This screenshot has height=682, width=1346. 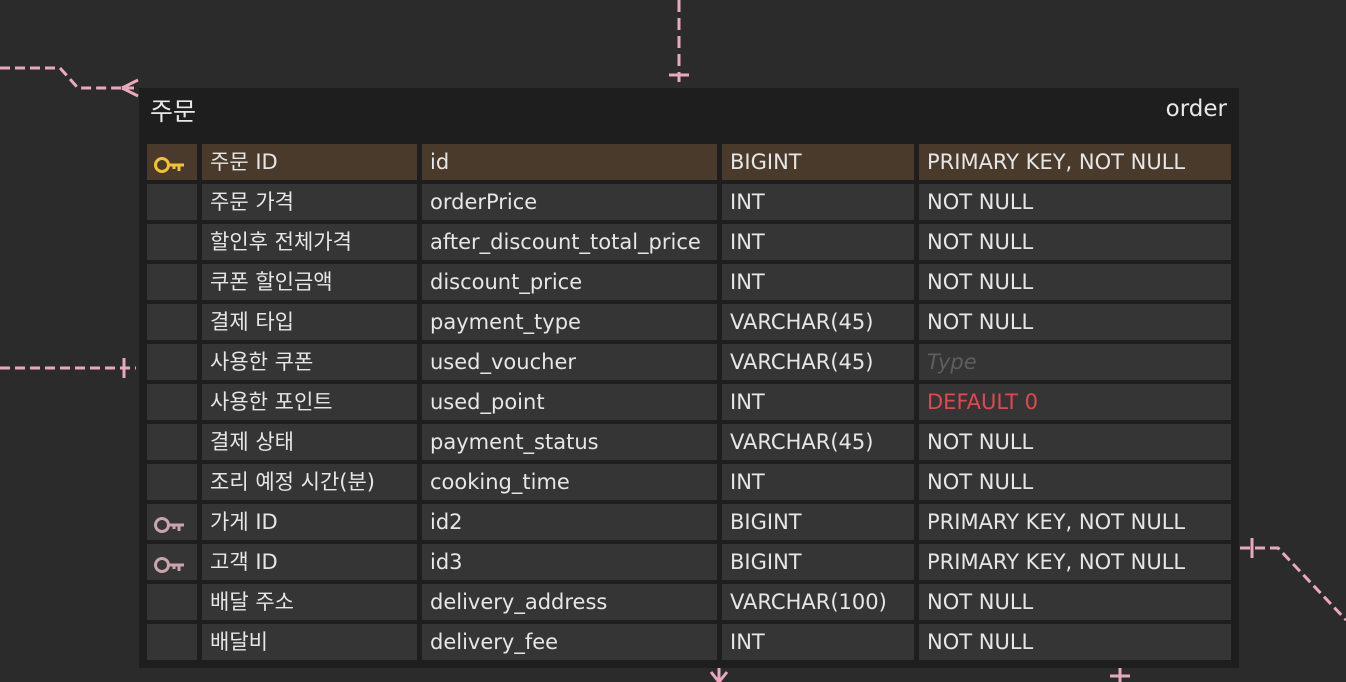 What do you see at coordinates (569, 282) in the screenshot?
I see `column-physical-name: discount_price` at bounding box center [569, 282].